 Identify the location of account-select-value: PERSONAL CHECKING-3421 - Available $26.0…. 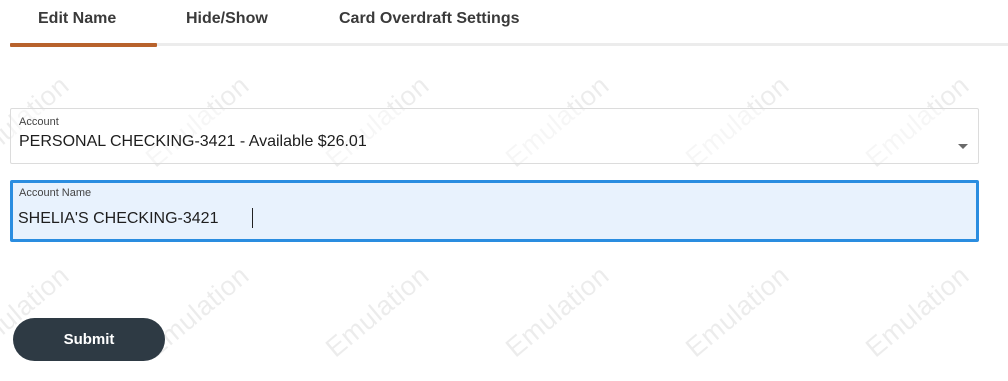
(193, 141).